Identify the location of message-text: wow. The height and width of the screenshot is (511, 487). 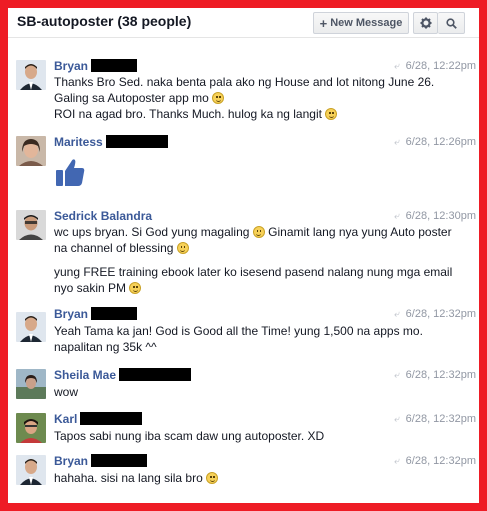
(66, 392).